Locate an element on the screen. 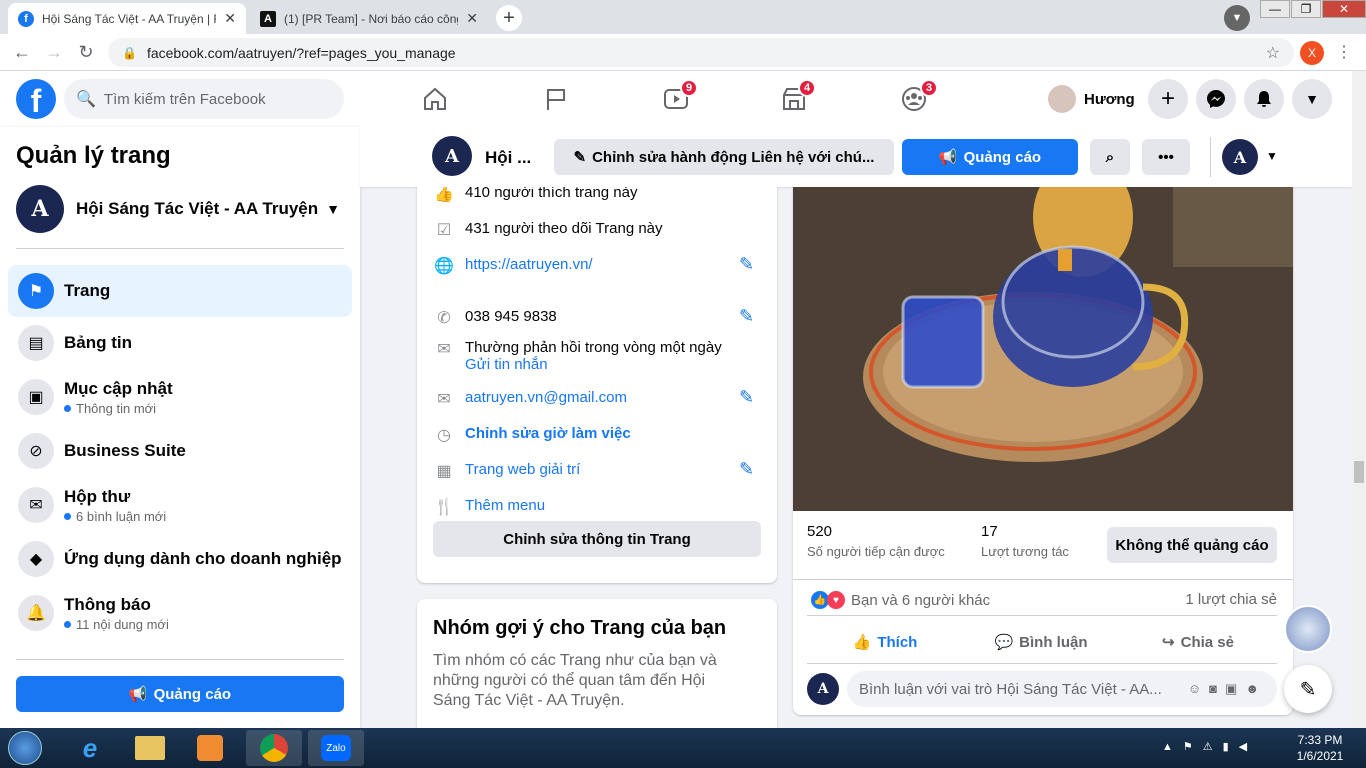  sidebar-ads-button: 📢 Quảng cáo is located at coordinates (180, 694).